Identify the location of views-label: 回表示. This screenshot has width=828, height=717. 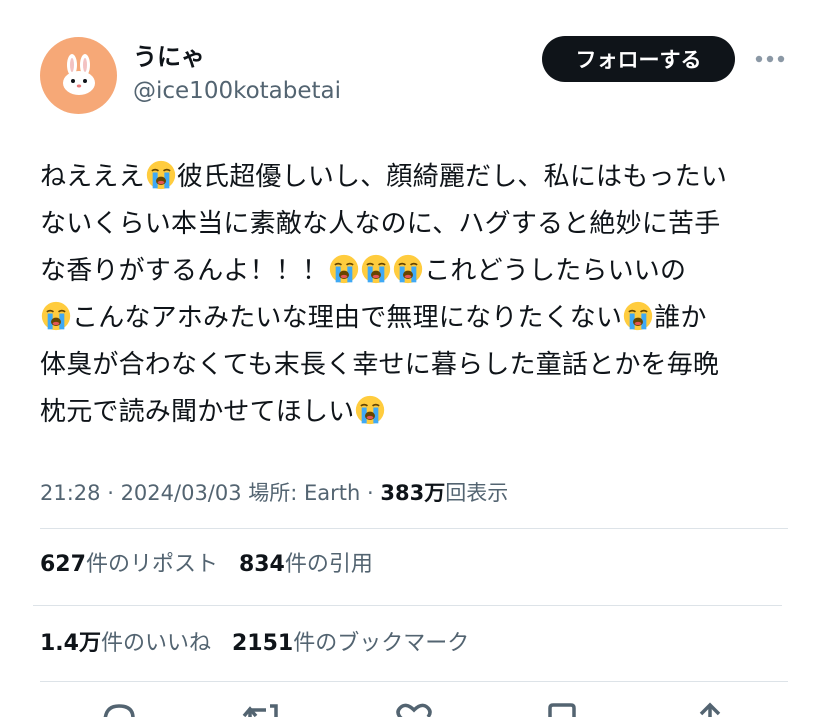
(477, 493).